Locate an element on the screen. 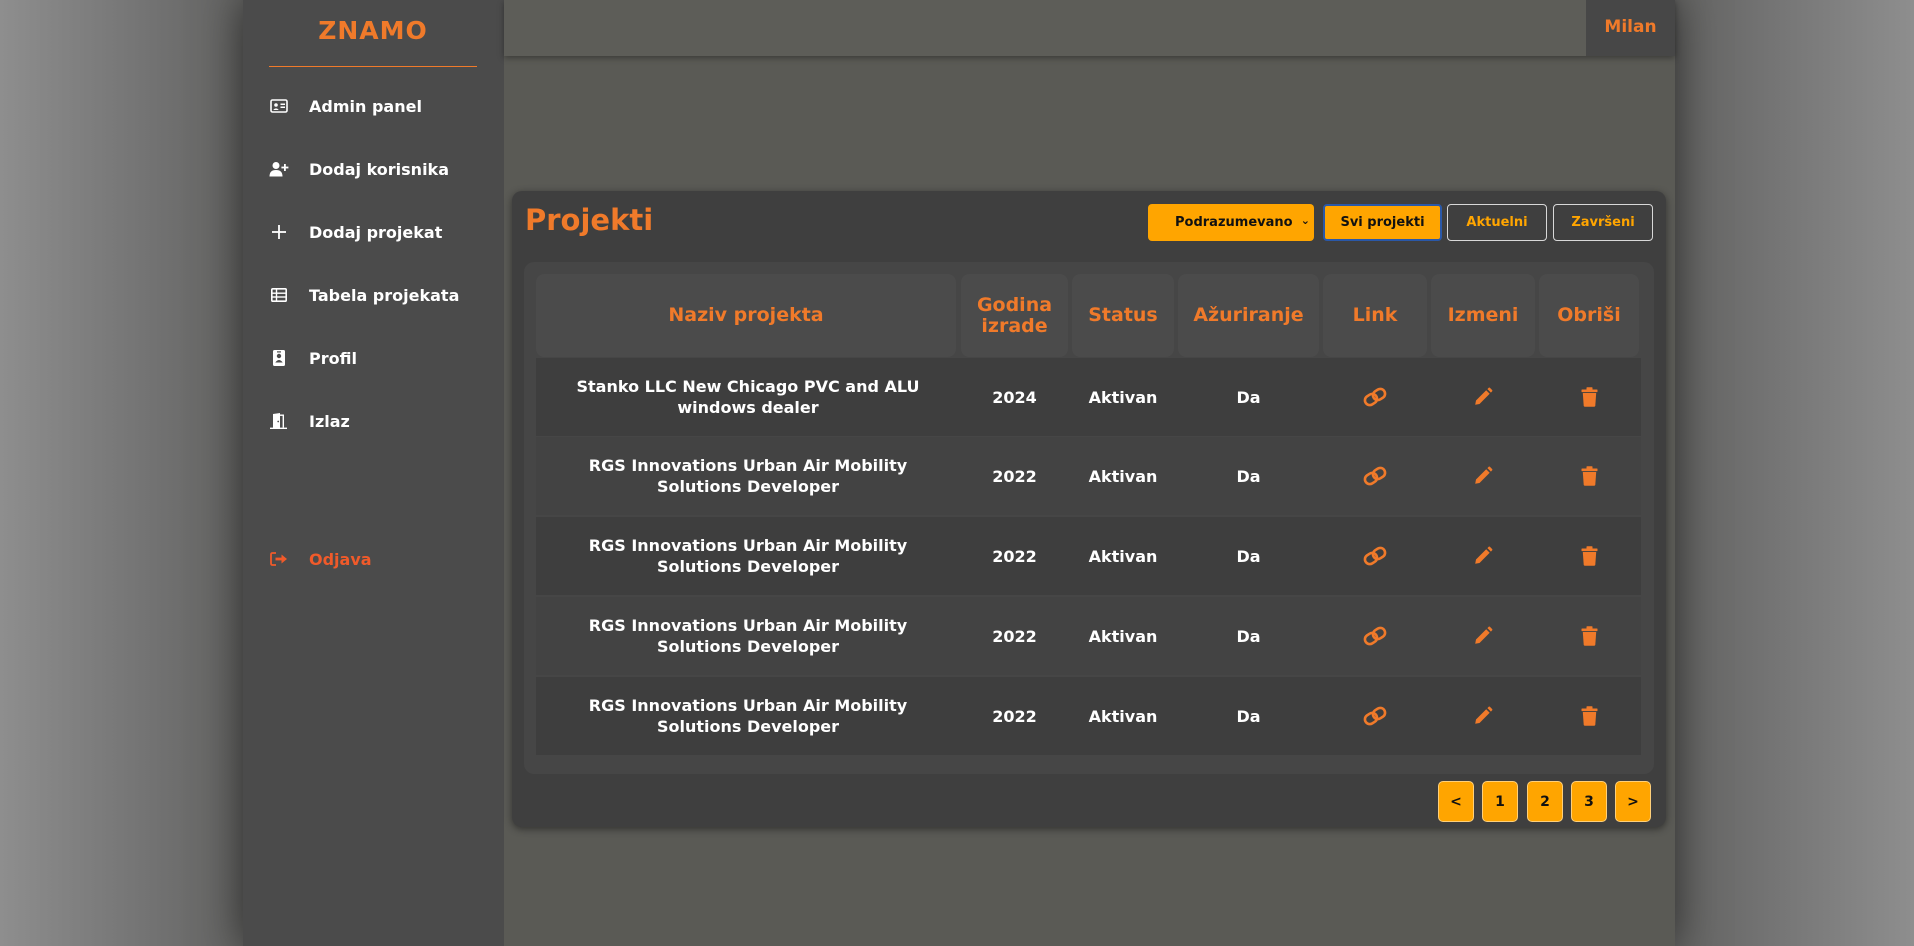  column-header-year: Godina izrade is located at coordinates (1014, 315).